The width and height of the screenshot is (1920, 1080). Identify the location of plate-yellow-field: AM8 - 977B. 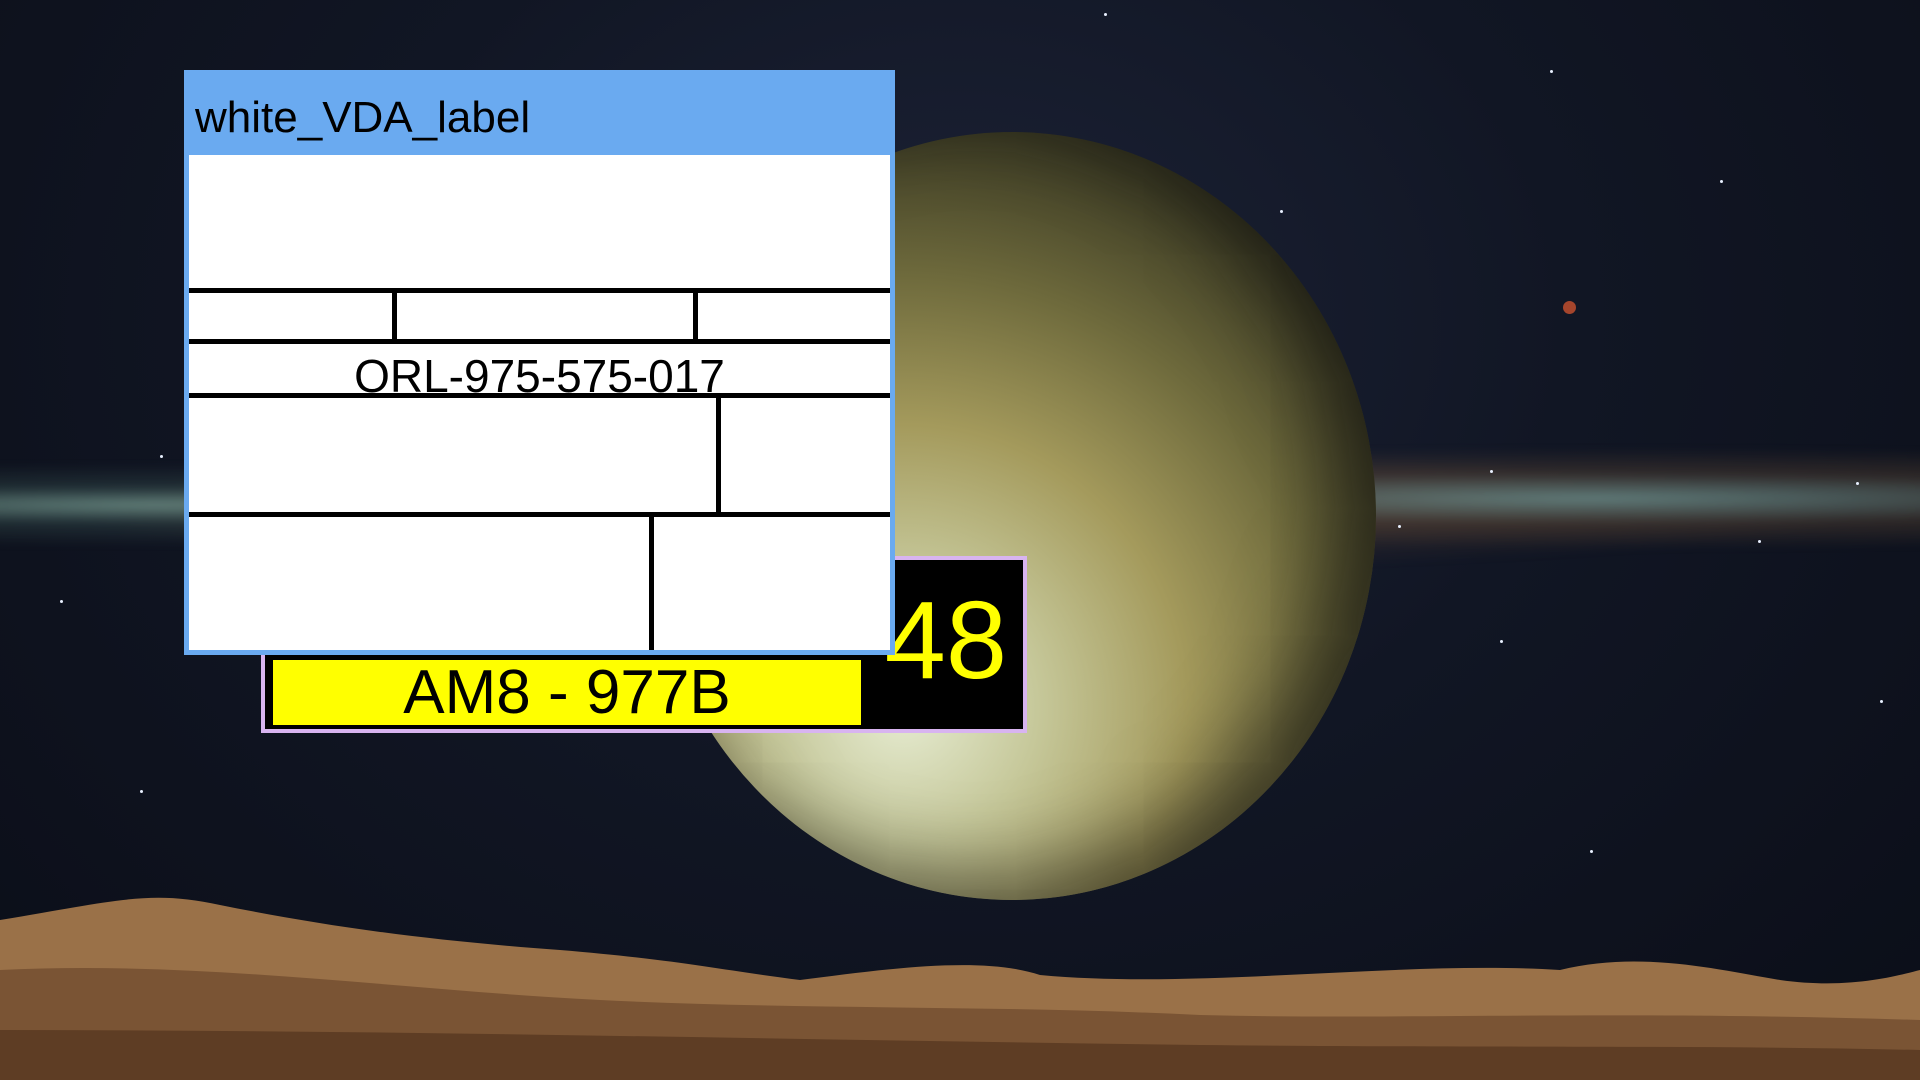
(567, 692).